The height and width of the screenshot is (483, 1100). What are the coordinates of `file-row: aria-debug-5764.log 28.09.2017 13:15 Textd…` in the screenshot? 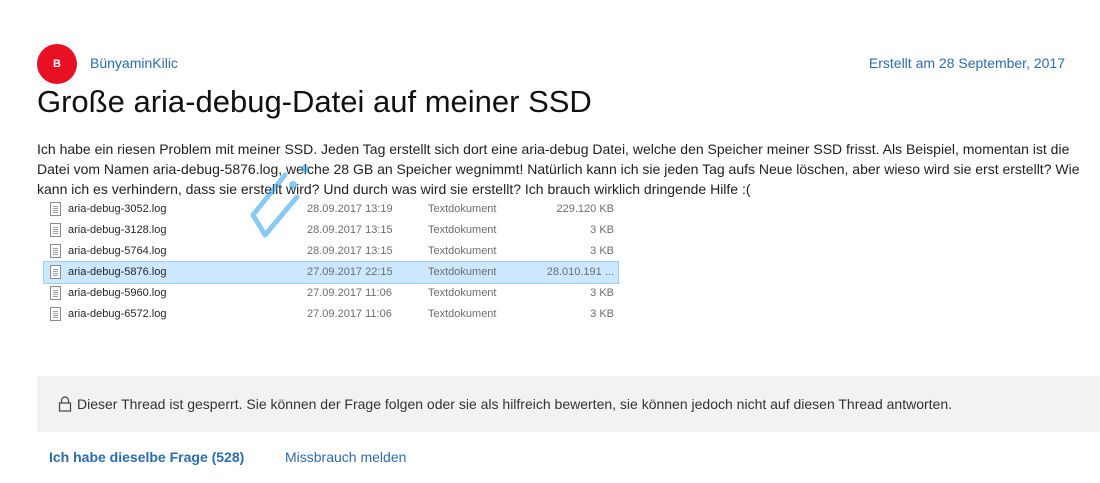 It's located at (331, 251).